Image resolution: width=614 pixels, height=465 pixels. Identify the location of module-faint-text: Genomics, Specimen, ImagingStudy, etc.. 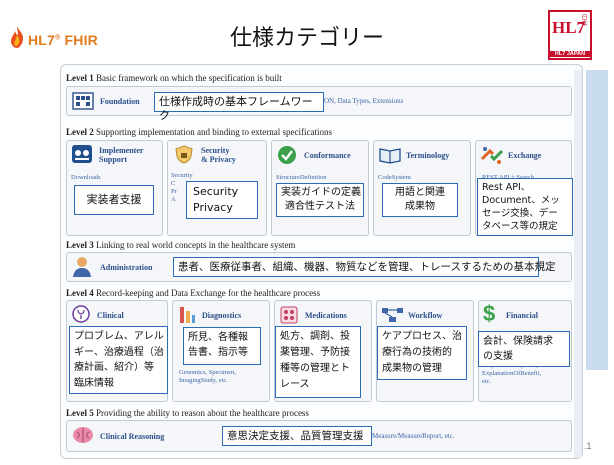
(207, 376).